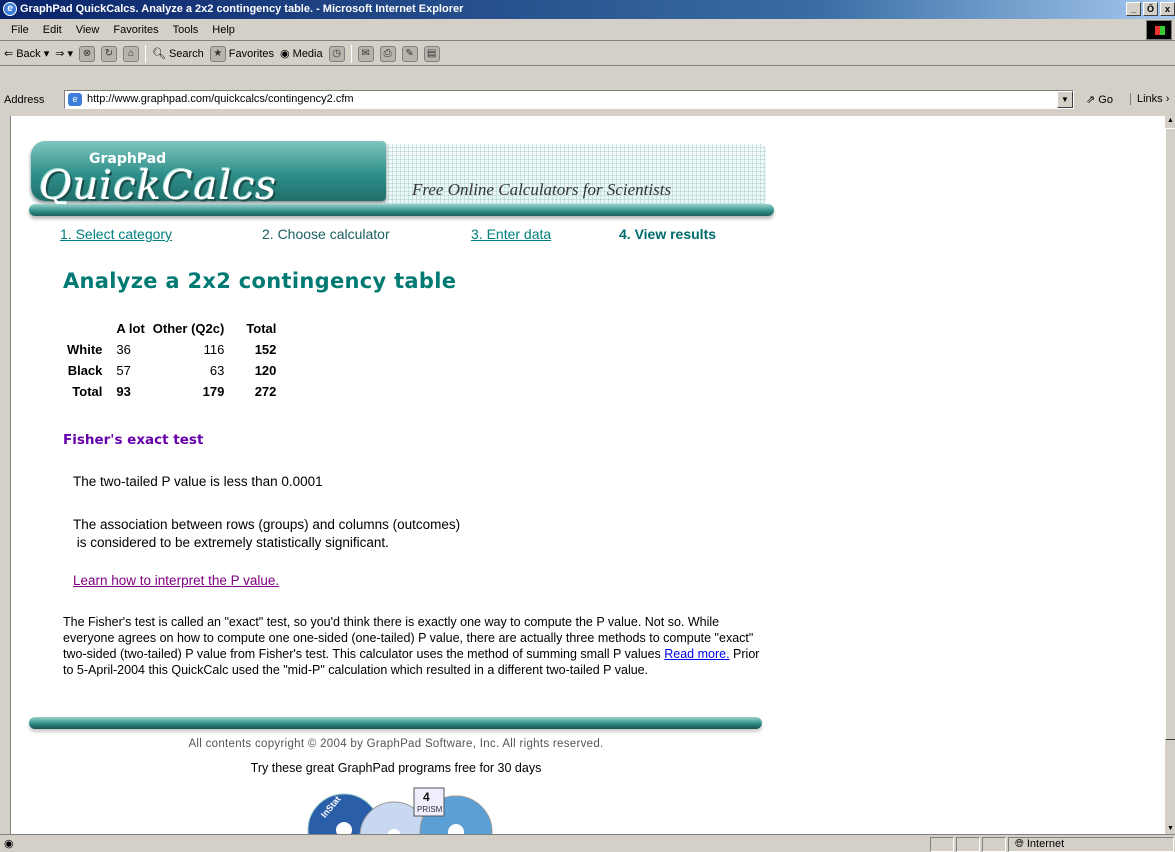 The height and width of the screenshot is (852, 1175). Describe the element at coordinates (87, 391) in the screenshot. I see `row-label: Total` at that location.